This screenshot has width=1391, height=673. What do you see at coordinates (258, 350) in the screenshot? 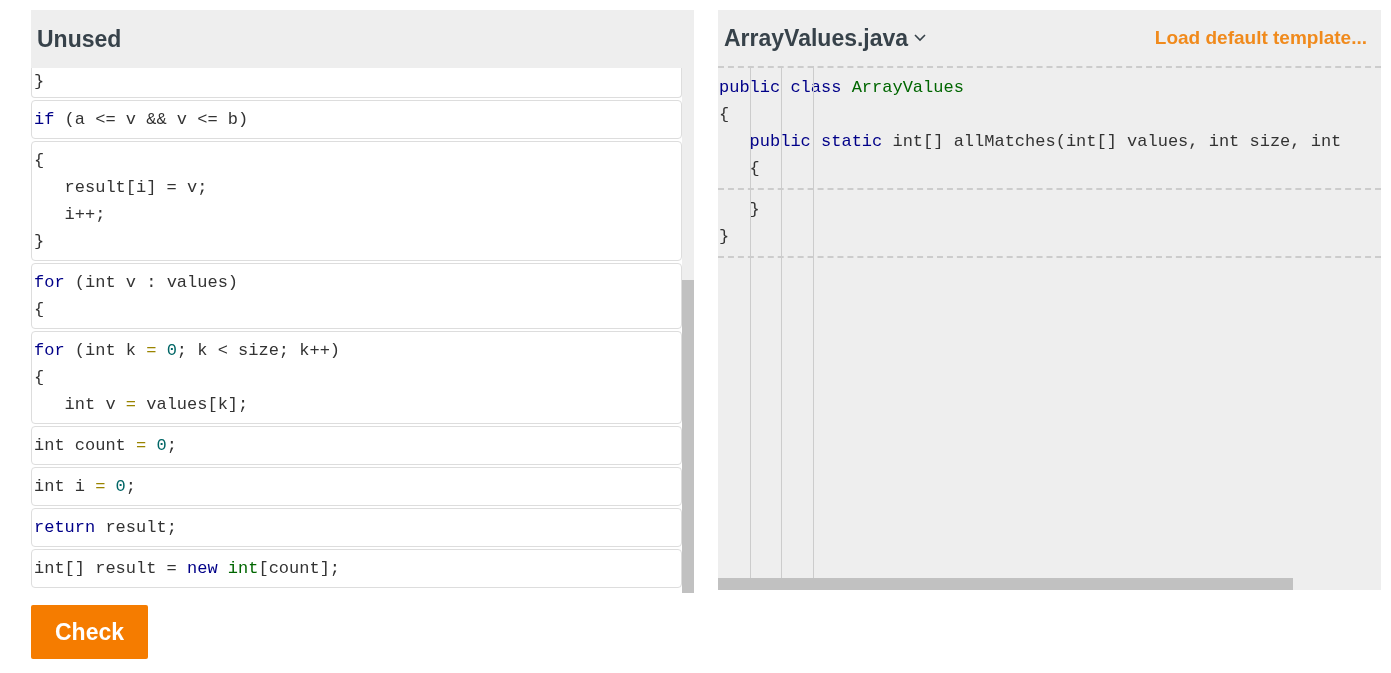
I see `code-token: ; k < size; k++)` at bounding box center [258, 350].